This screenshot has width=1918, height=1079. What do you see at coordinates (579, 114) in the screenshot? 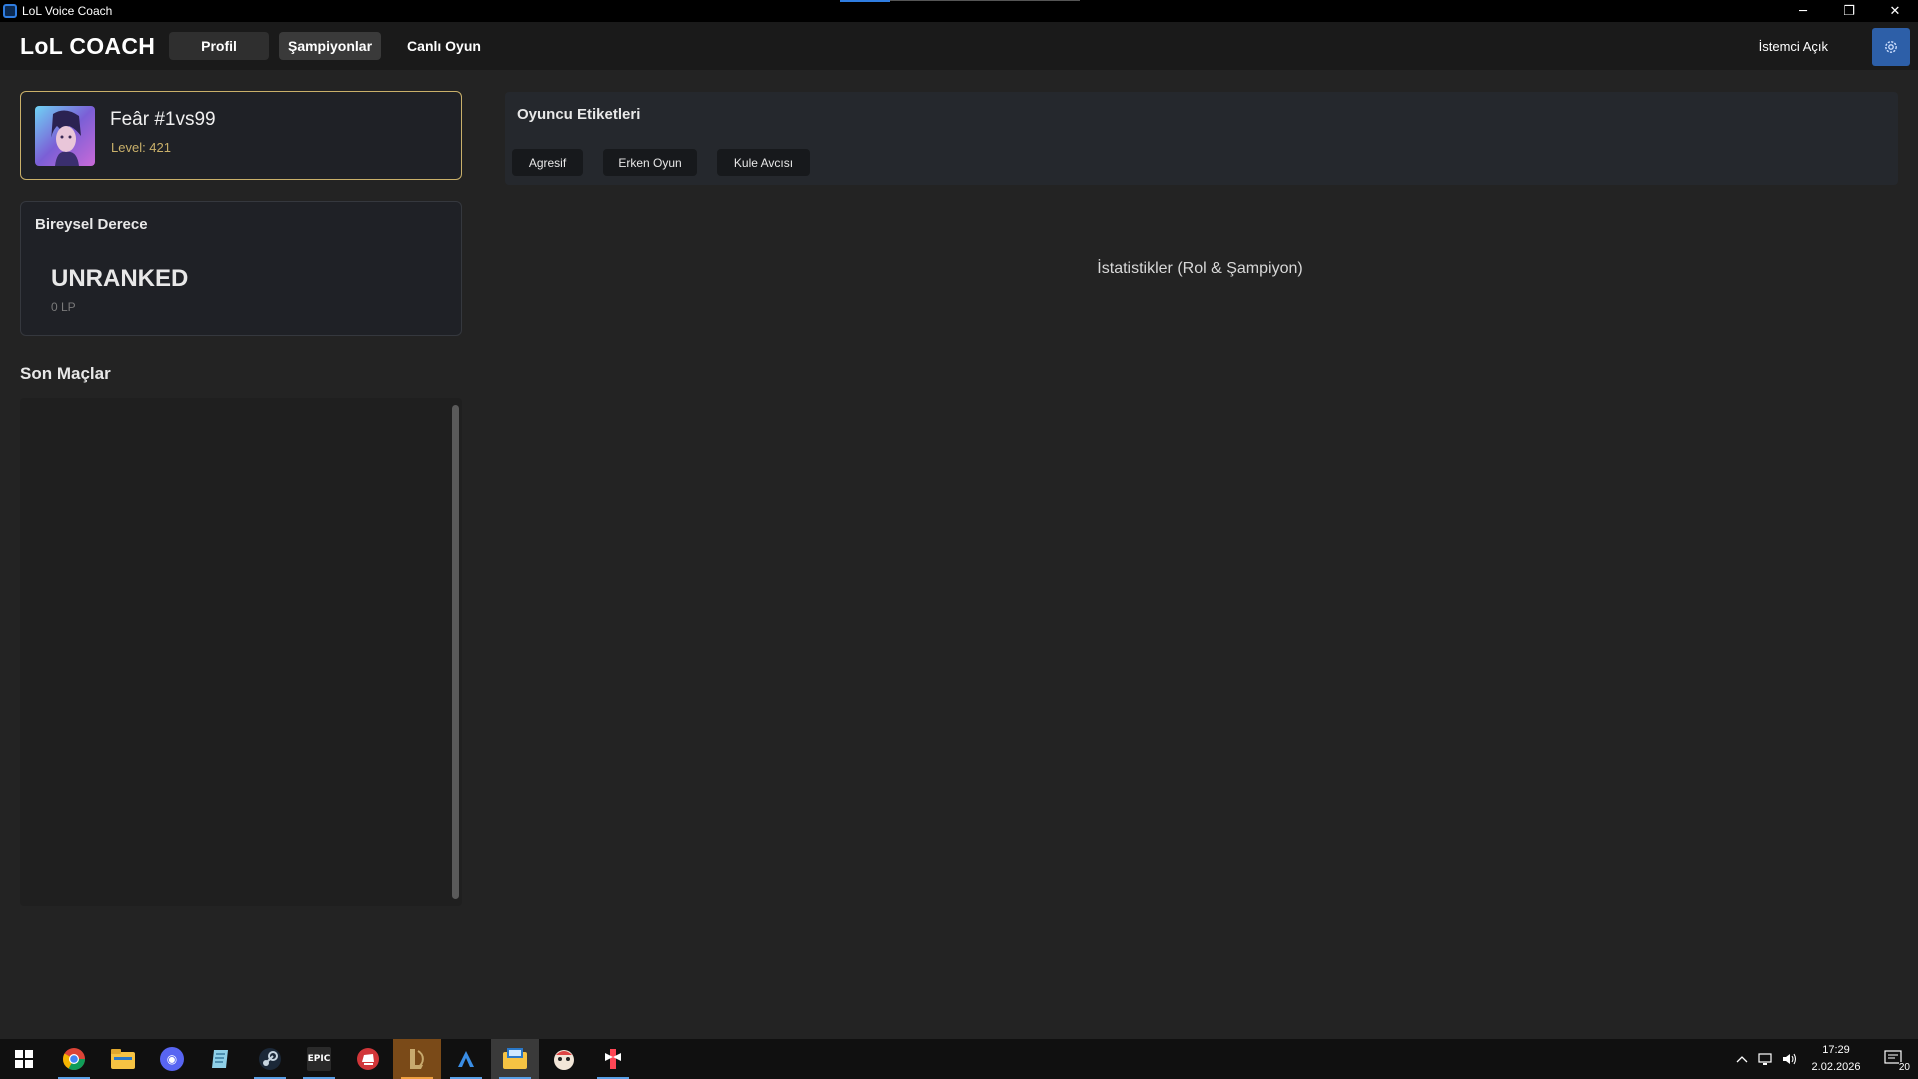
I see `player-tags-title: Oyuncu Etiketleri` at bounding box center [579, 114].